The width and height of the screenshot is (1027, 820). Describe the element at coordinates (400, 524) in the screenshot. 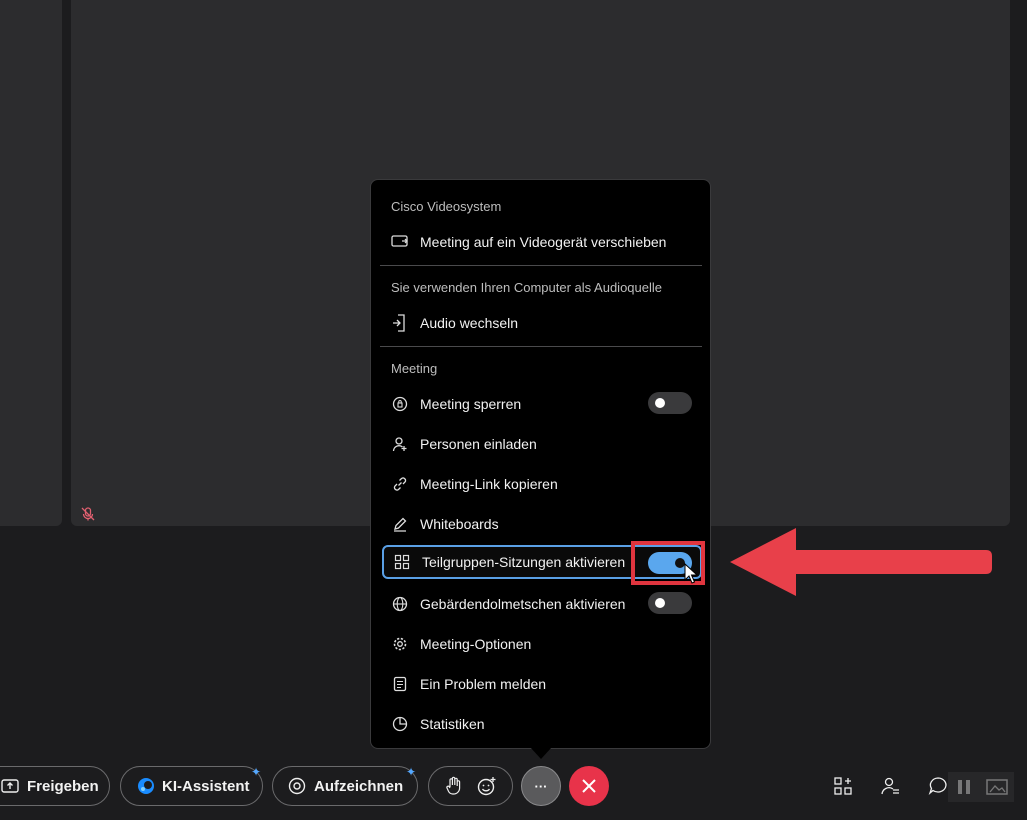

I see `pencil-icon` at that location.